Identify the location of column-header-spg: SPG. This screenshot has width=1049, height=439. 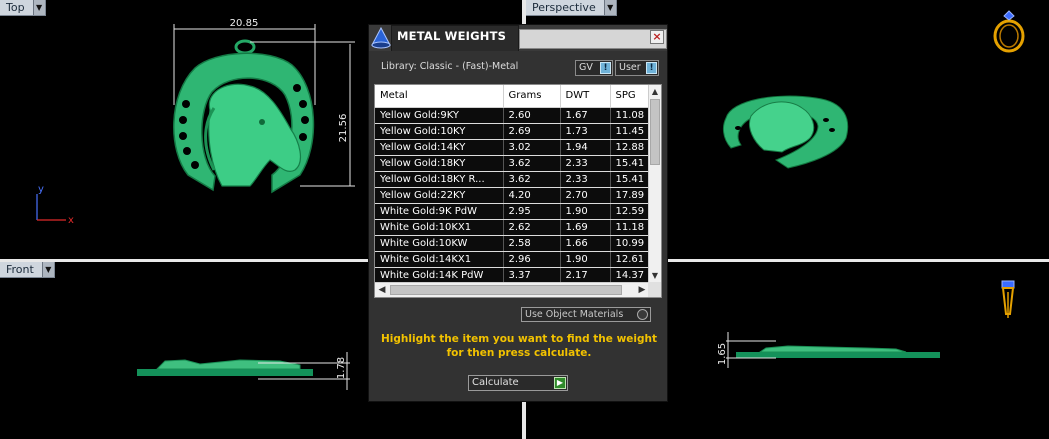
(630, 96).